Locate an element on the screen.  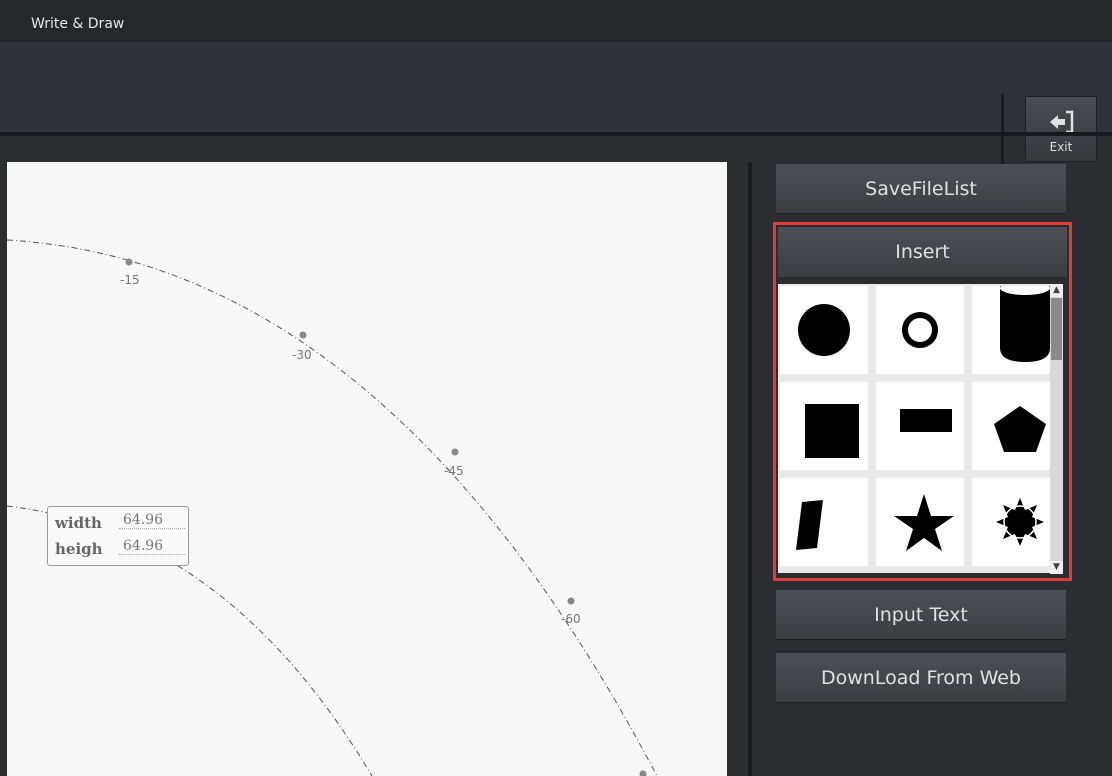
parallelogram-shape is located at coordinates (824, 522).